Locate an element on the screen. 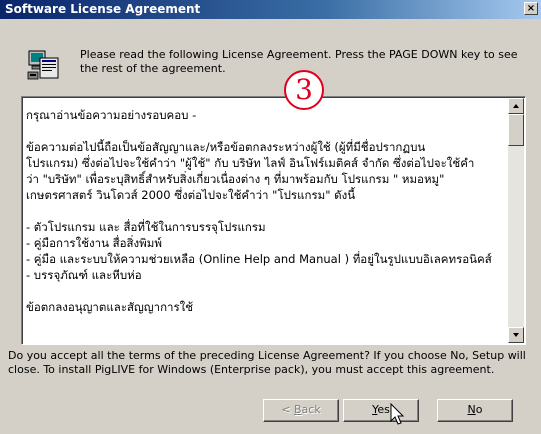 The width and height of the screenshot is (541, 434). vertical-scrollbar is located at coordinates (516, 220).